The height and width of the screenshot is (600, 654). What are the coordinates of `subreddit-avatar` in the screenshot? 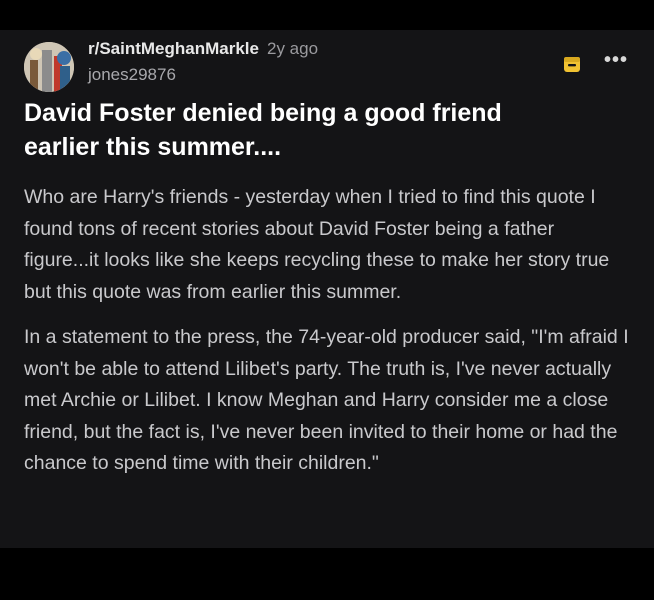 It's located at (49, 67).